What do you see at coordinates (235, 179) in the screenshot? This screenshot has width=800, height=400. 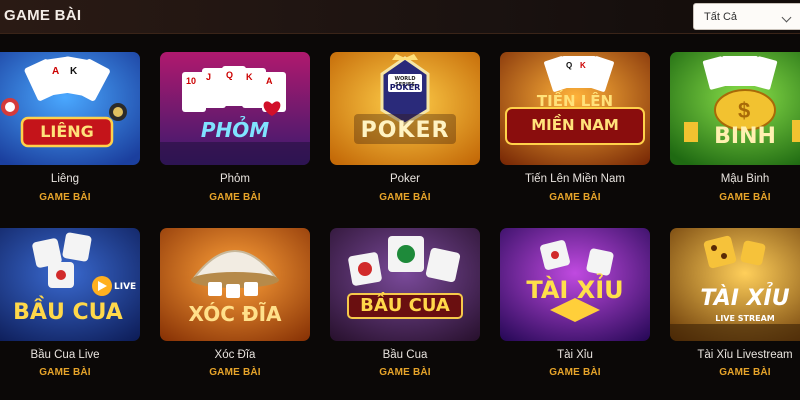 I see `game-name: Phỏm` at bounding box center [235, 179].